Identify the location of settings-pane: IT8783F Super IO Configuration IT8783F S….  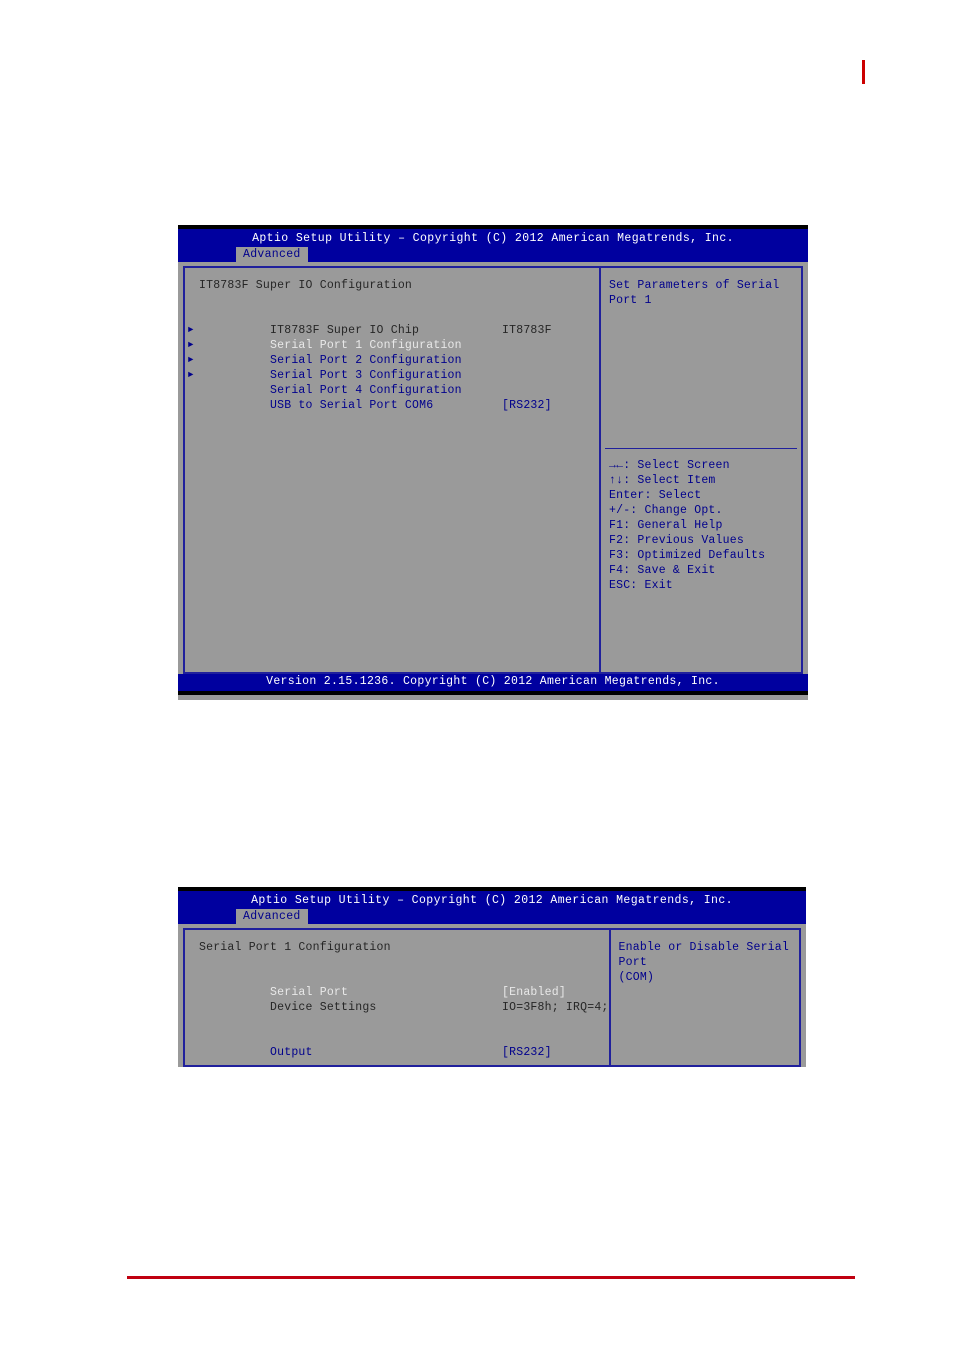
(392, 470).